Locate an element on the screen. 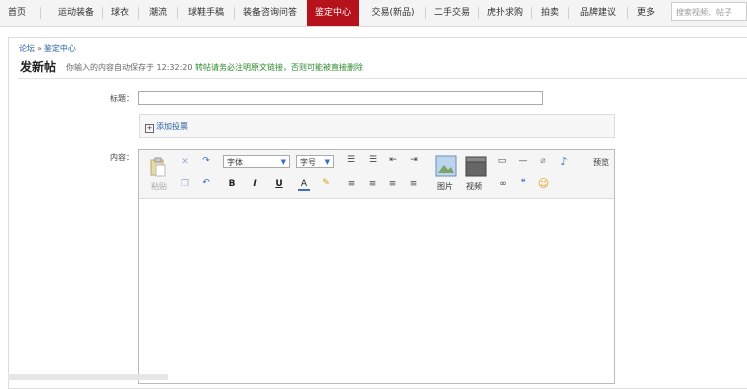  table-icon: ▭ is located at coordinates (502, 161).